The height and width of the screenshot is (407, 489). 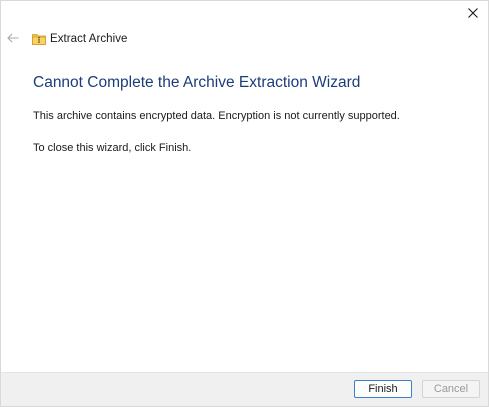 I want to click on close-button, so click(x=473, y=13).